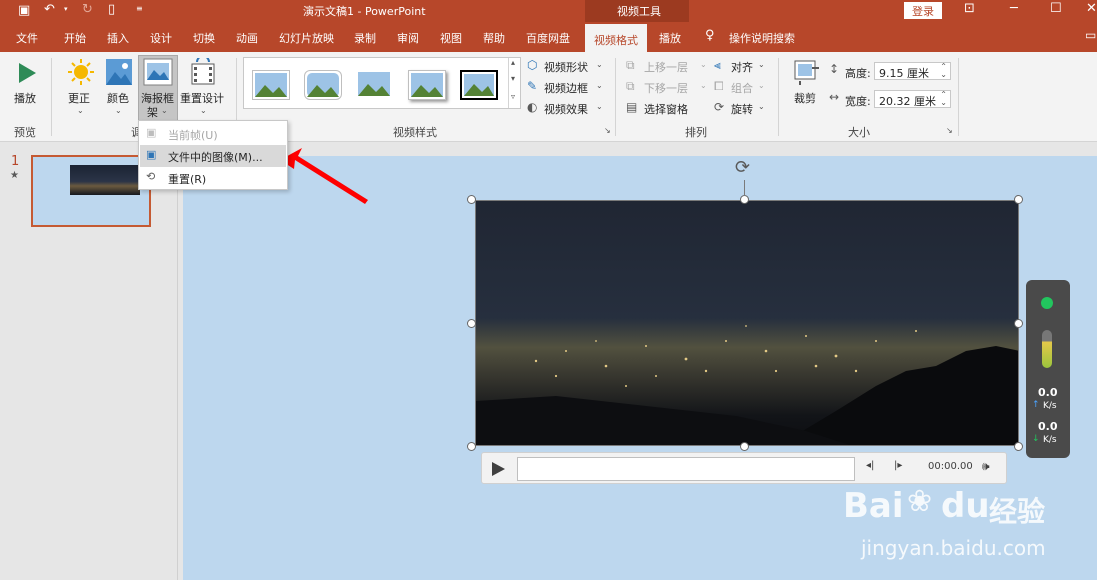 The image size is (1097, 580). I want to click on login-button: 登录, so click(923, 10).